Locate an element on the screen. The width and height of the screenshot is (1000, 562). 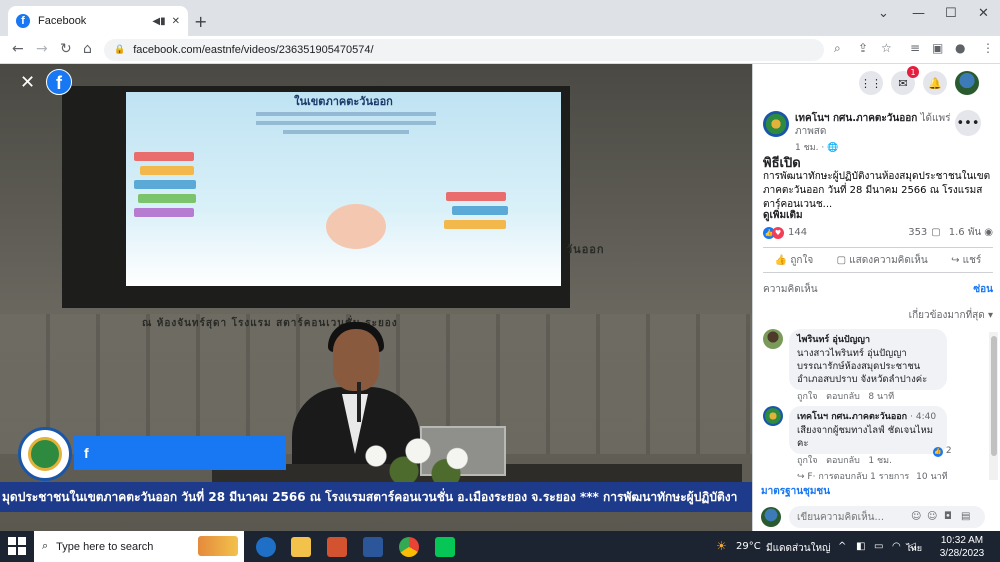
comments-tabs: ความคิดเห็น ซ่อน is located at coordinates (878, 289).